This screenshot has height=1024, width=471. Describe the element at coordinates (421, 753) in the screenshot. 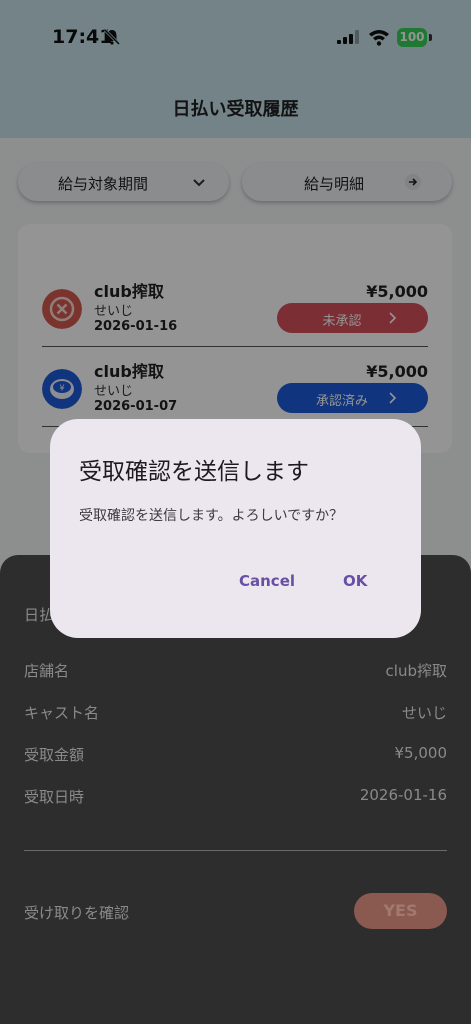

I see `detail-value: ¥5,000` at that location.